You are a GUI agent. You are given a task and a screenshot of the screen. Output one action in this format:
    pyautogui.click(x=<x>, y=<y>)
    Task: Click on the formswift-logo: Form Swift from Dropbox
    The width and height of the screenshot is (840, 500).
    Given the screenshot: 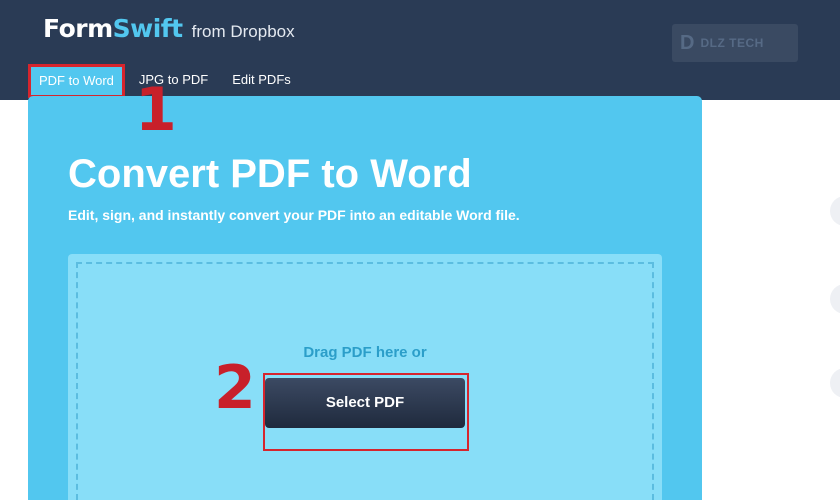 What is the action you would take?
    pyautogui.click(x=169, y=28)
    